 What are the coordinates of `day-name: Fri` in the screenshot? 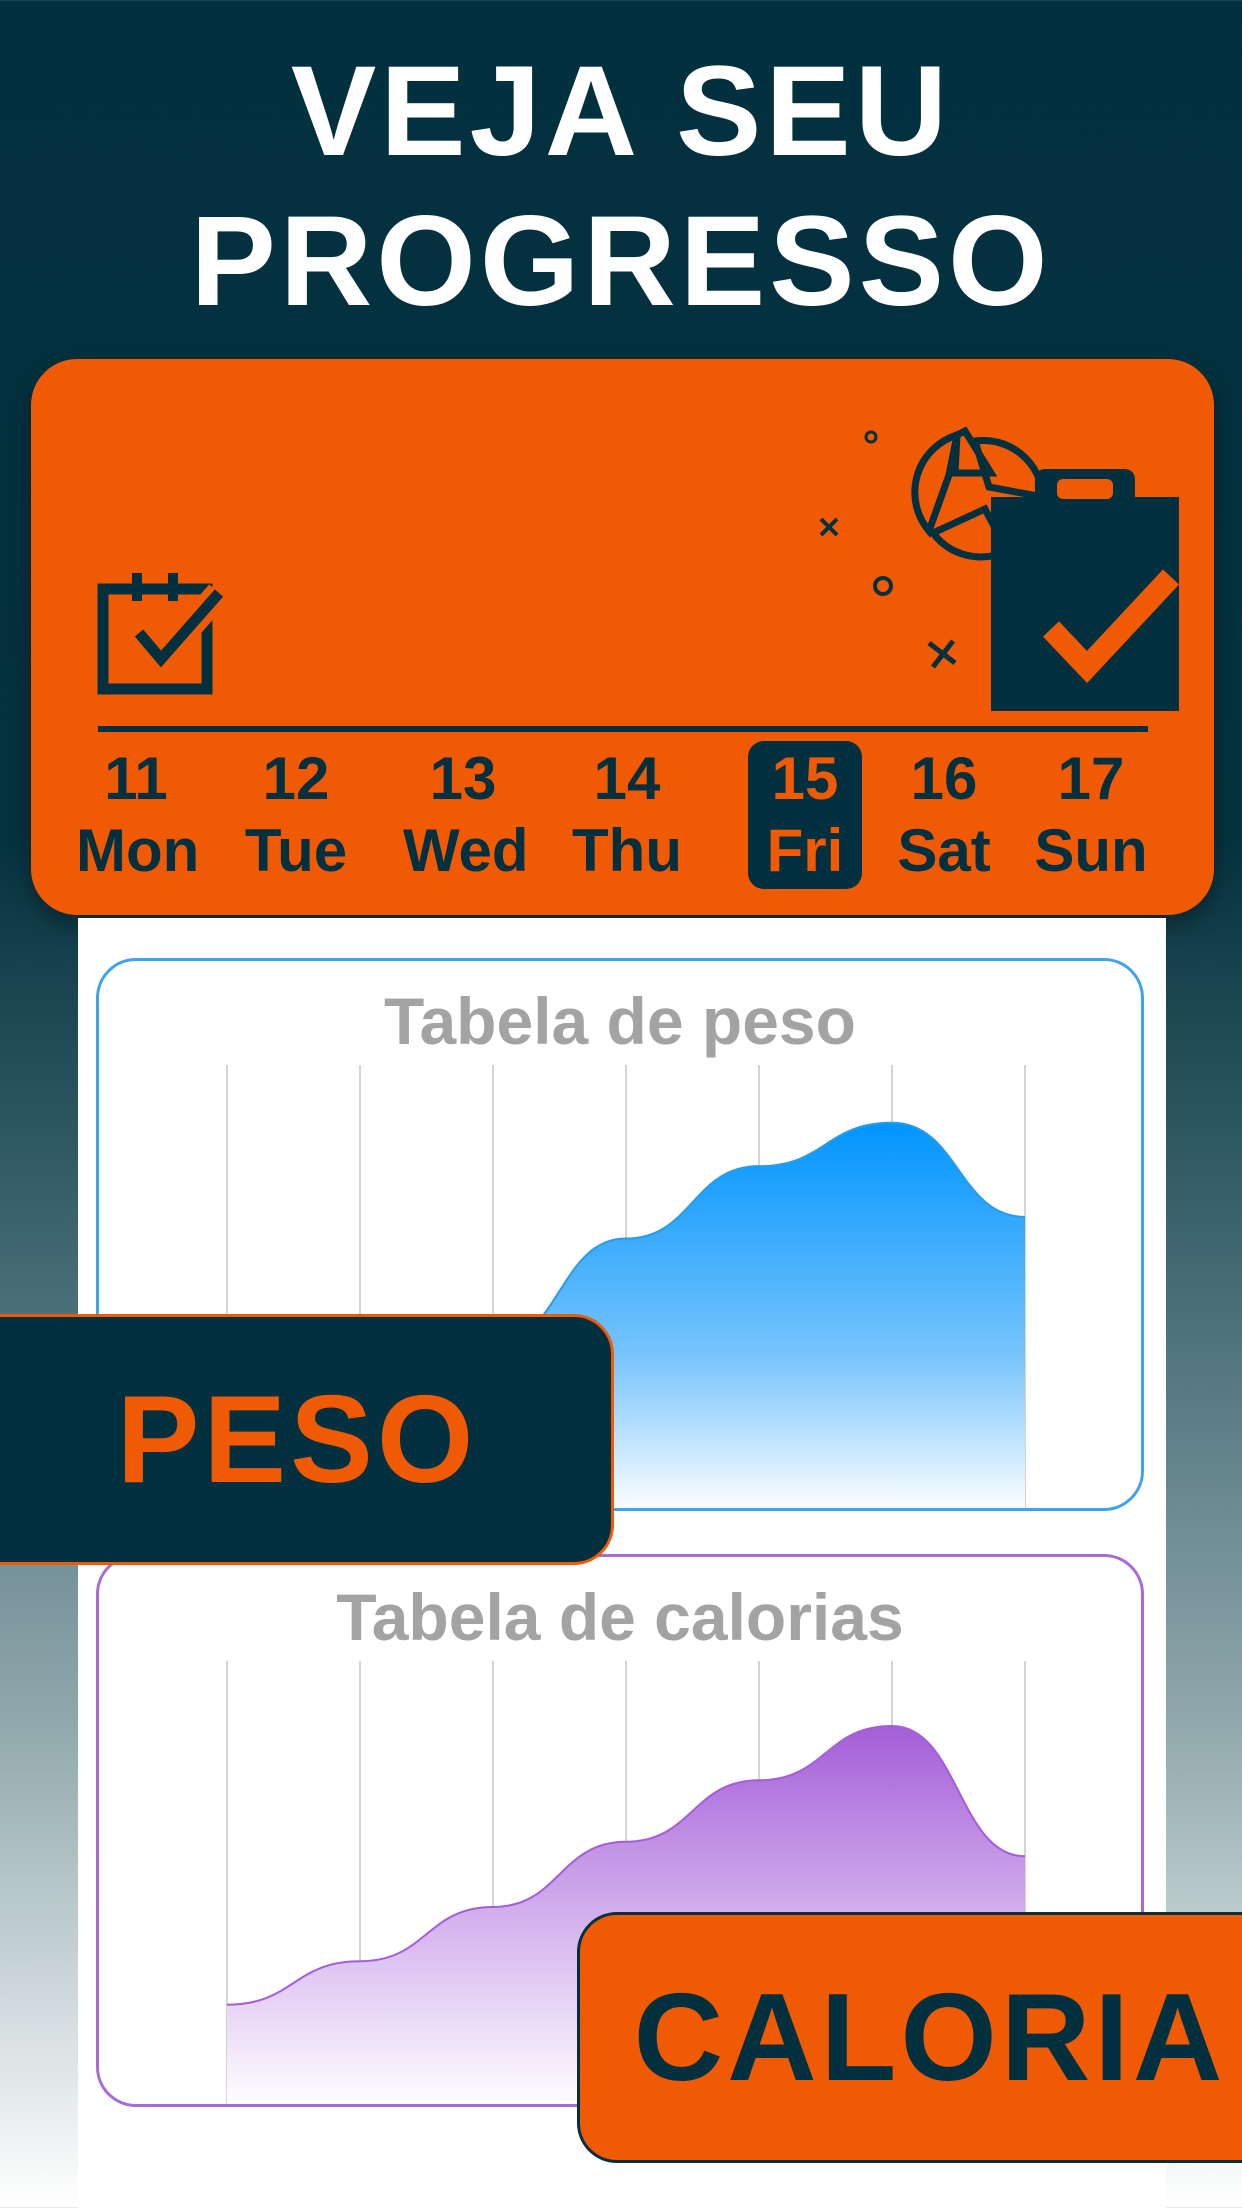 It's located at (805, 850).